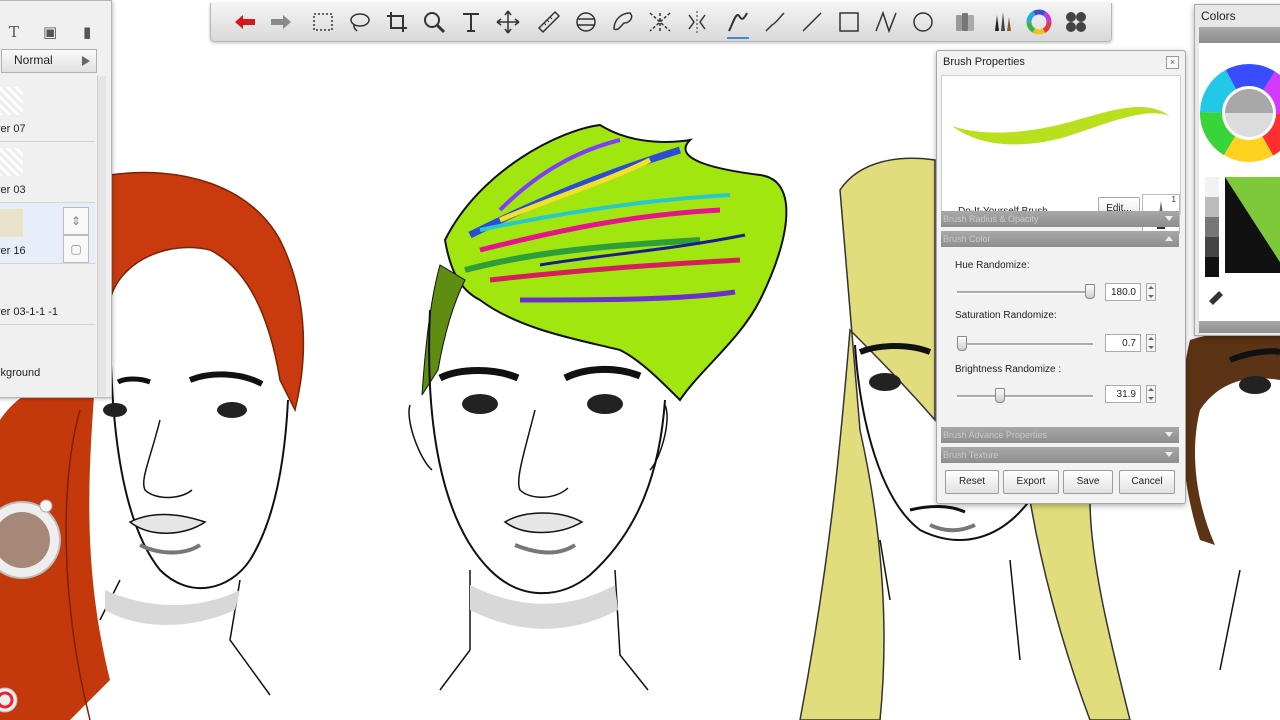 Image resolution: width=1280 pixels, height=720 pixels. Describe the element at coordinates (47, 355) in the screenshot. I see `layer-row: ckground` at that location.